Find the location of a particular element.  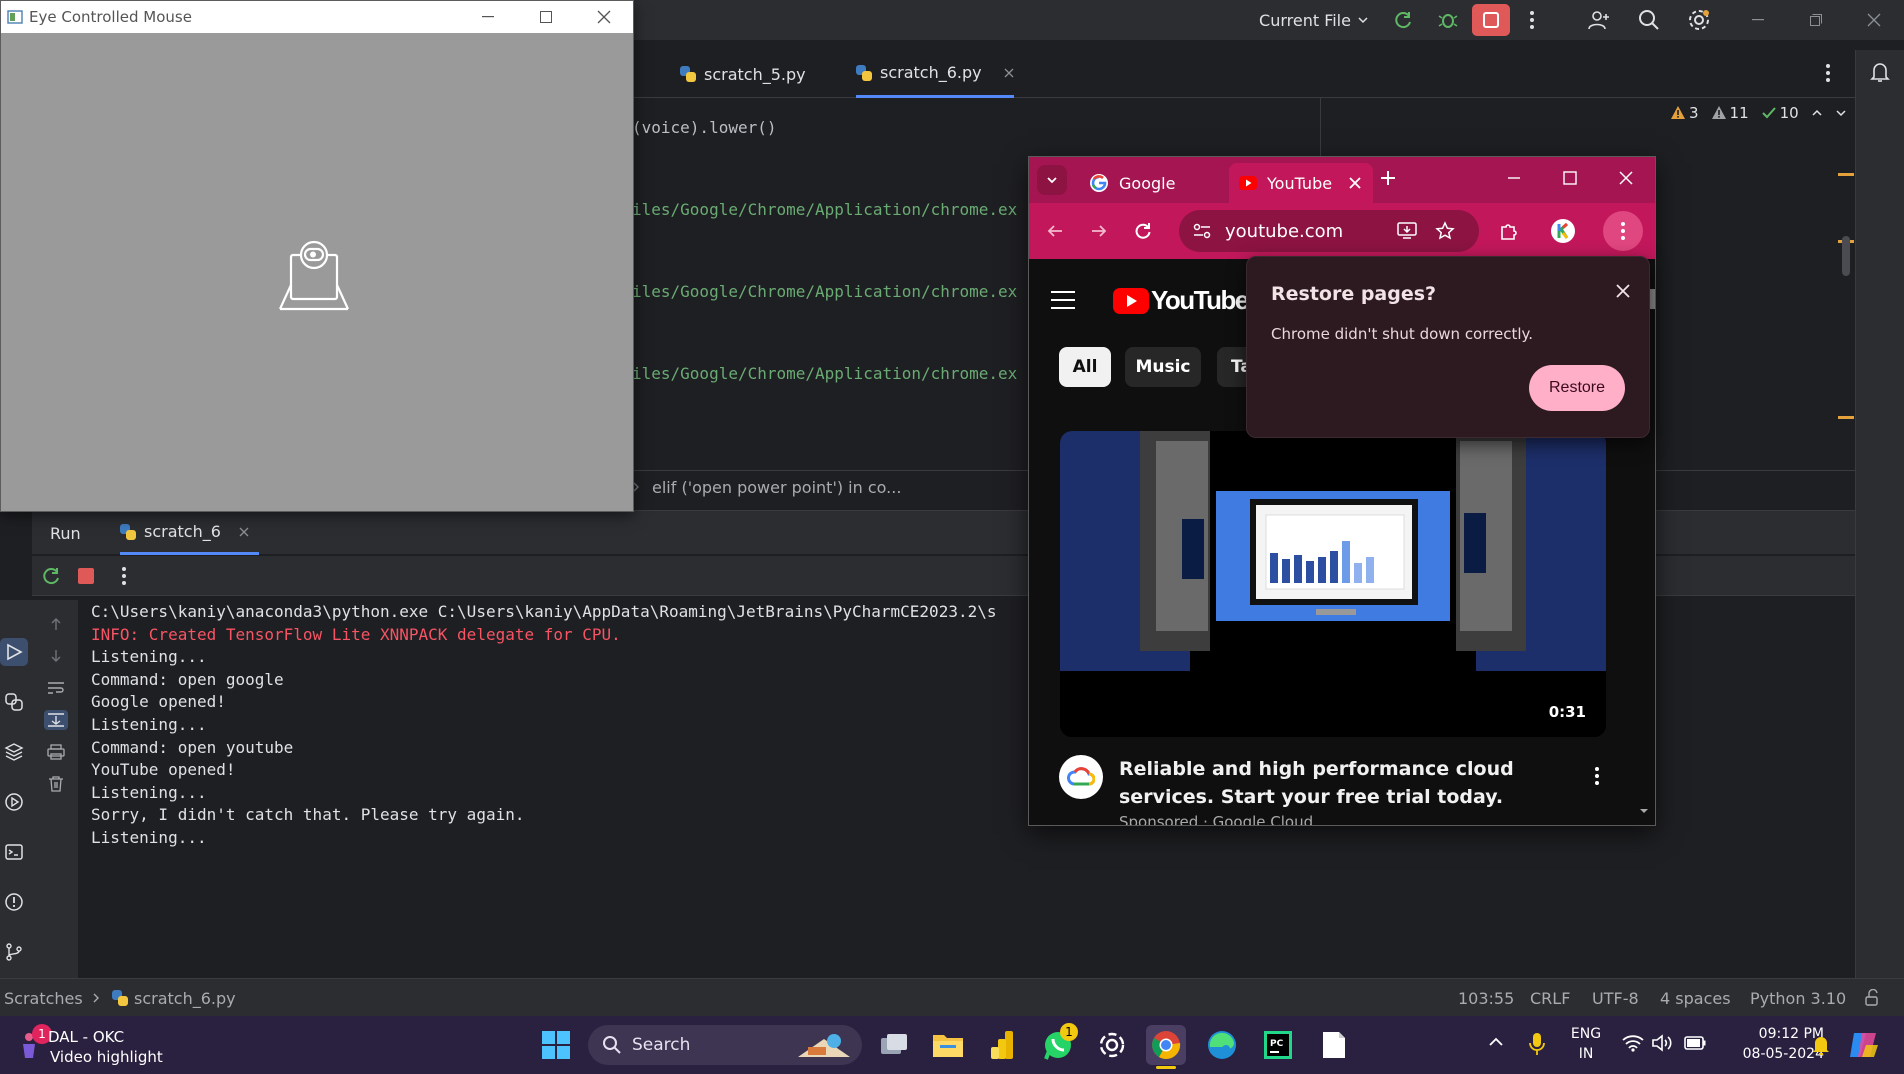

tab-scratch-6: scratch_6.py is located at coordinates (935, 74).